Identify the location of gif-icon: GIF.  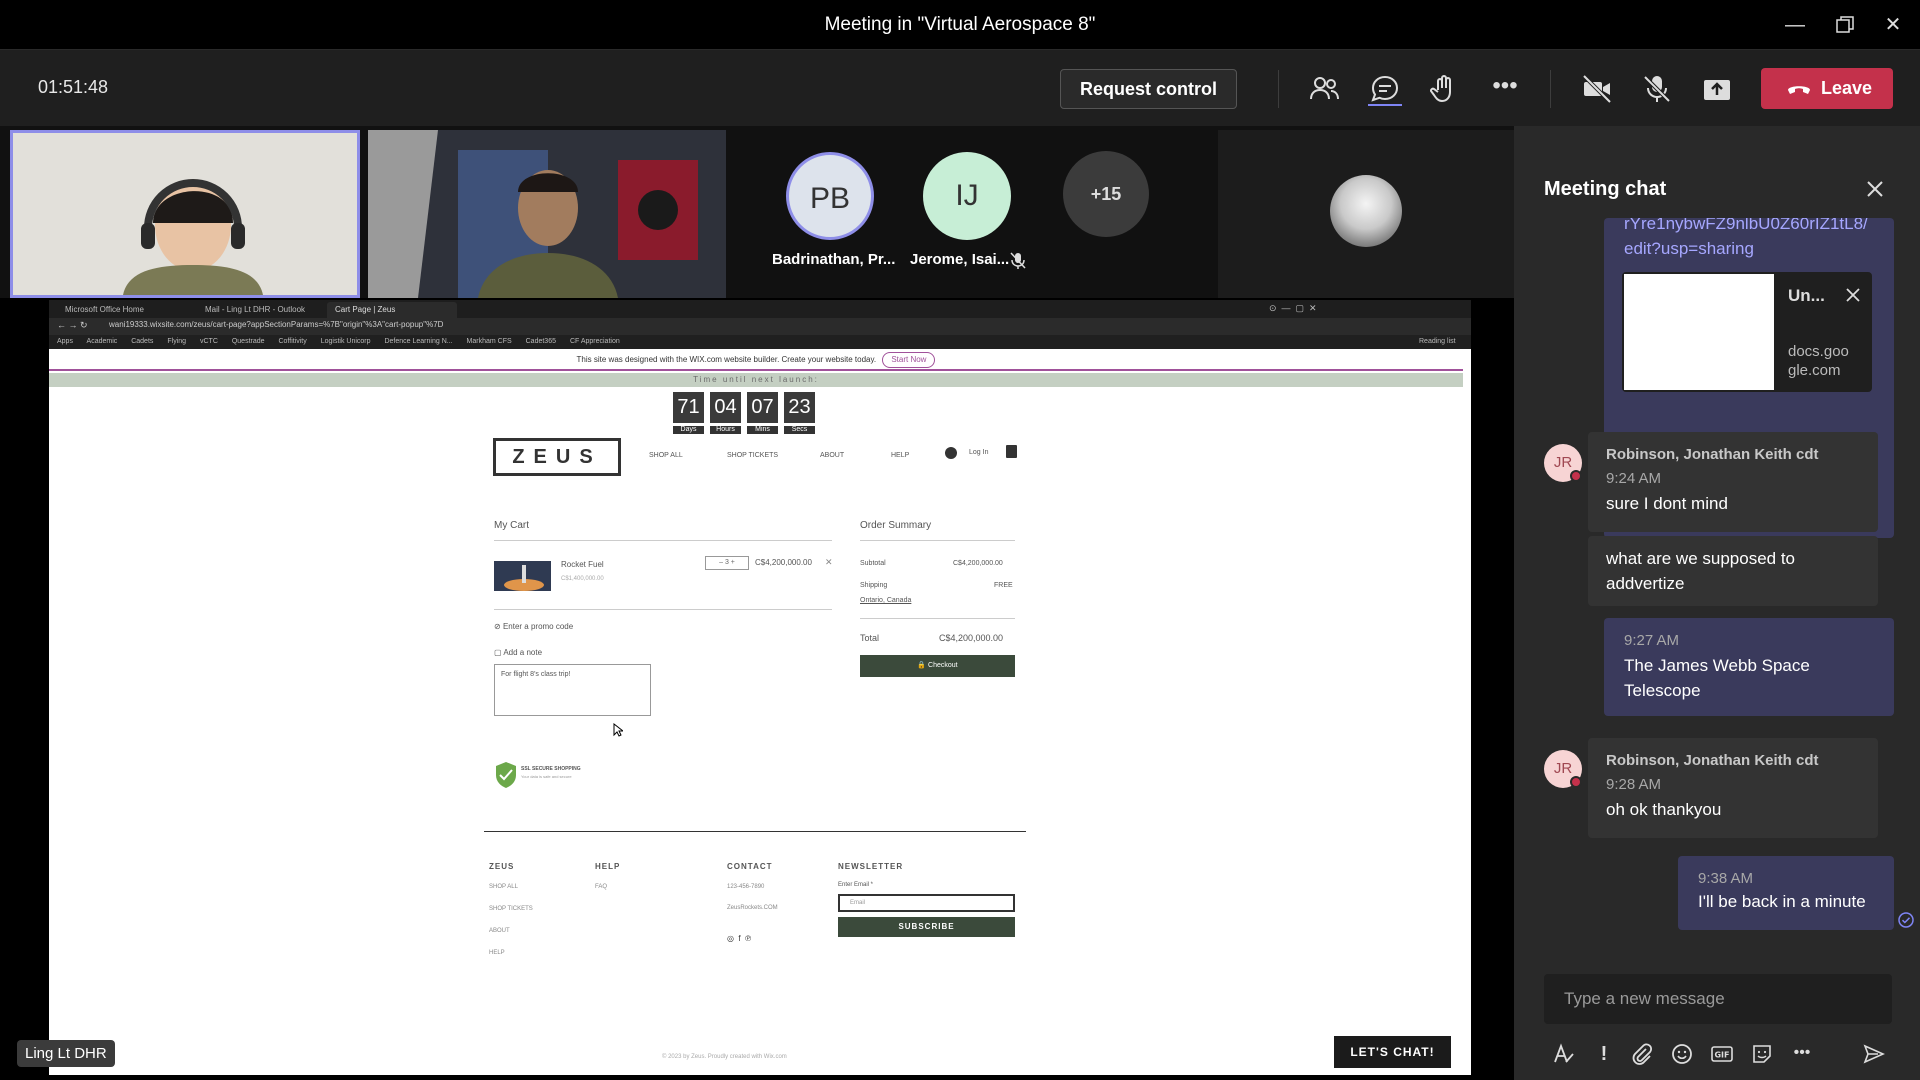
(1722, 1054).